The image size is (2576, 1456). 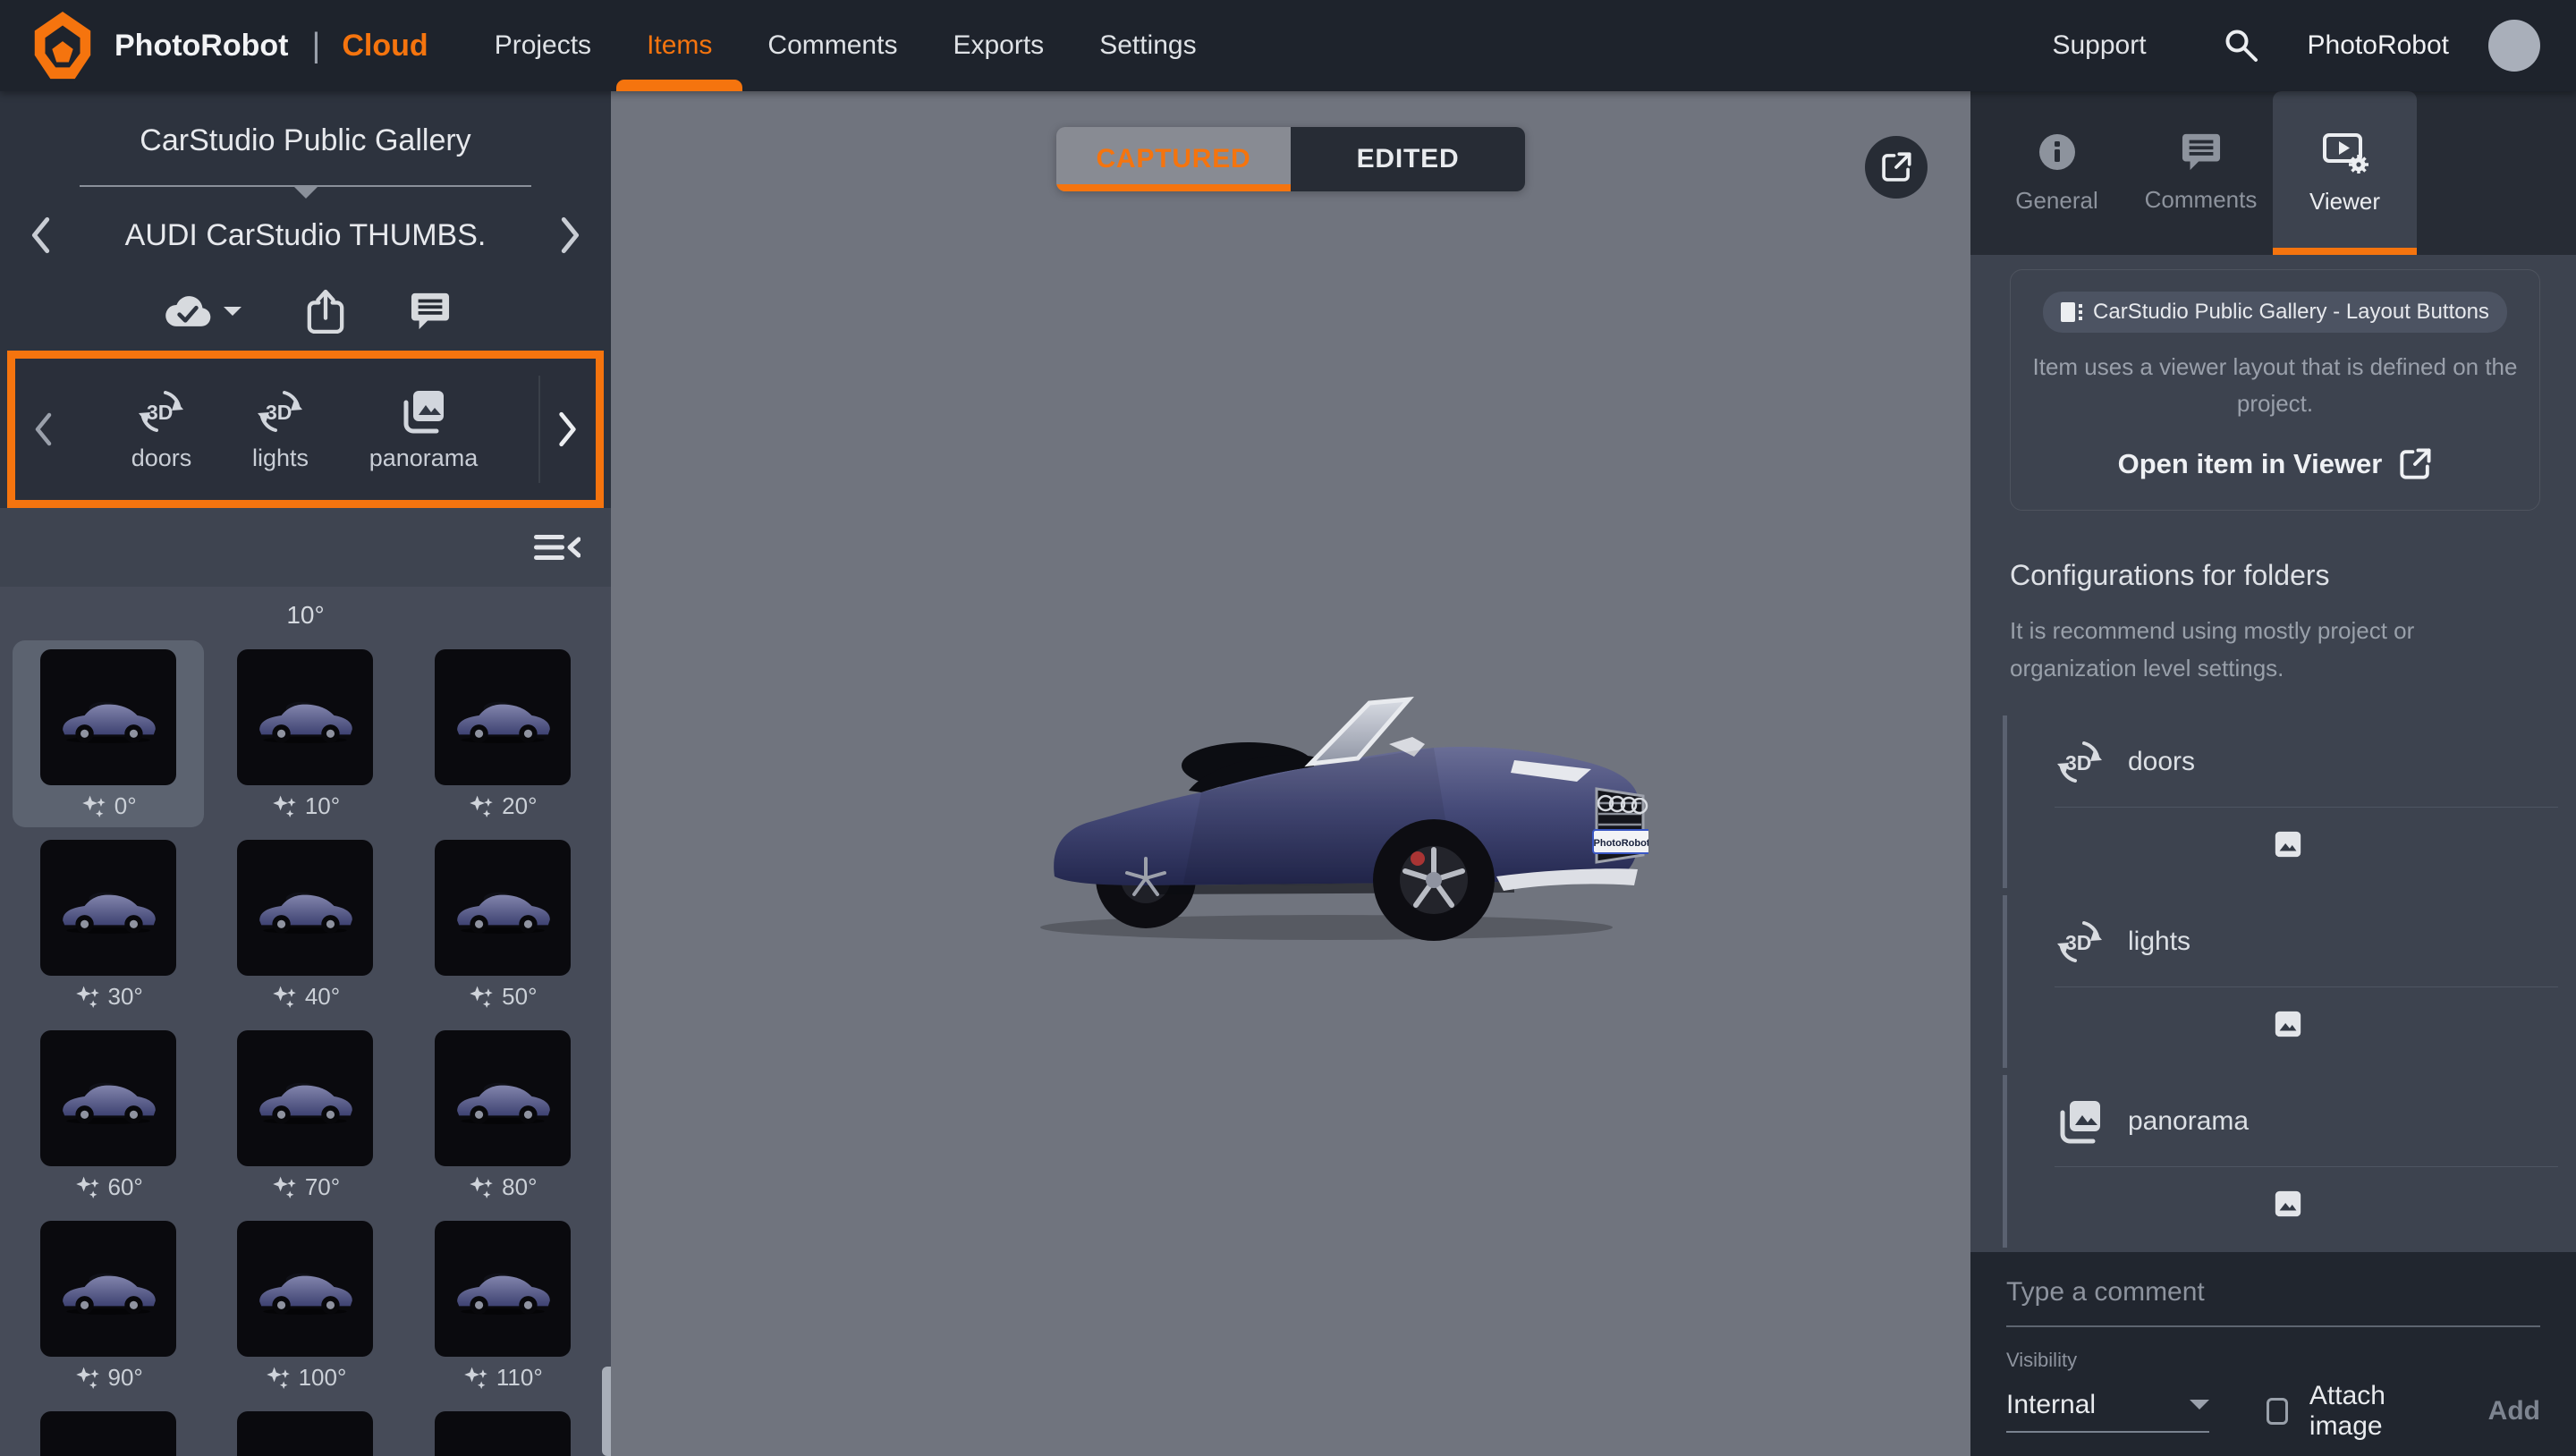 I want to click on nav-link-comments: Comments, so click(x=832, y=45).